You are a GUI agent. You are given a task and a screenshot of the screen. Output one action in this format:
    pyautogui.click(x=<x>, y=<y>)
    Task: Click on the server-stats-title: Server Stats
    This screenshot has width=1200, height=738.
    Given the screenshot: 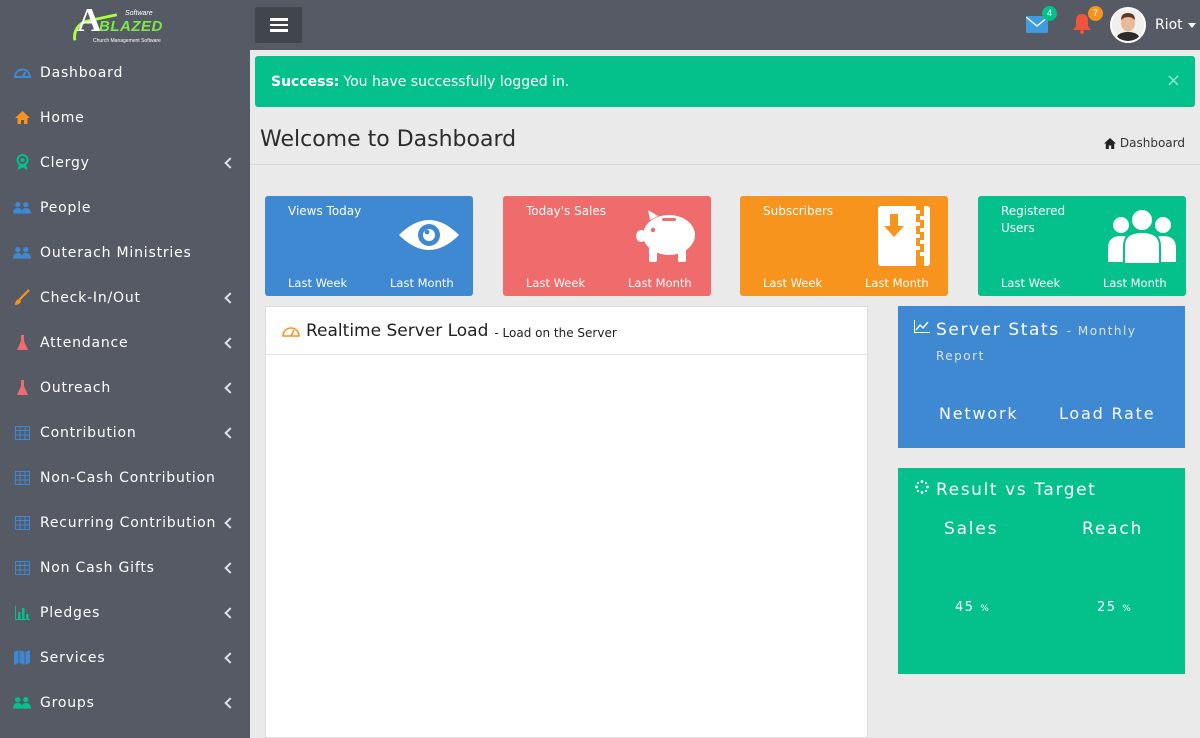 What is the action you would take?
    pyautogui.click(x=998, y=330)
    